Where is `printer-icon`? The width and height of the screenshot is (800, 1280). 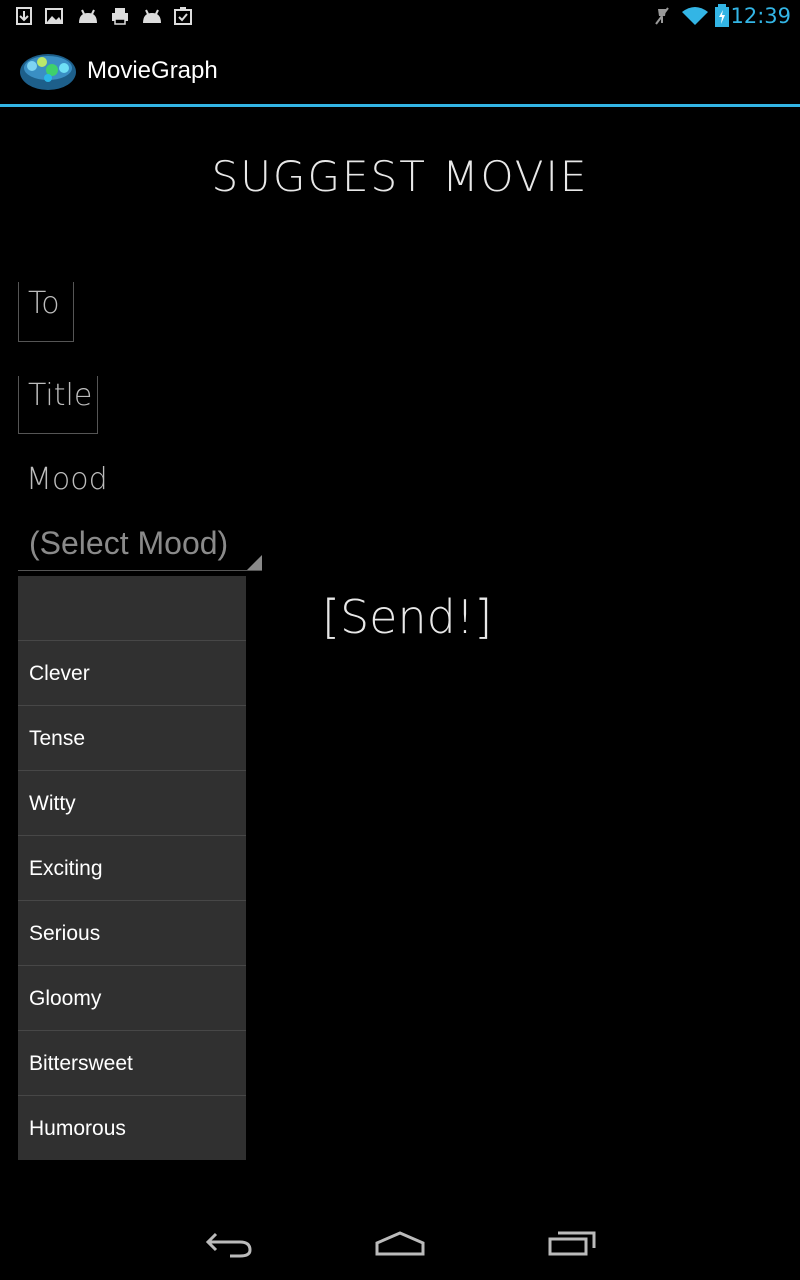
printer-icon is located at coordinates (120, 16).